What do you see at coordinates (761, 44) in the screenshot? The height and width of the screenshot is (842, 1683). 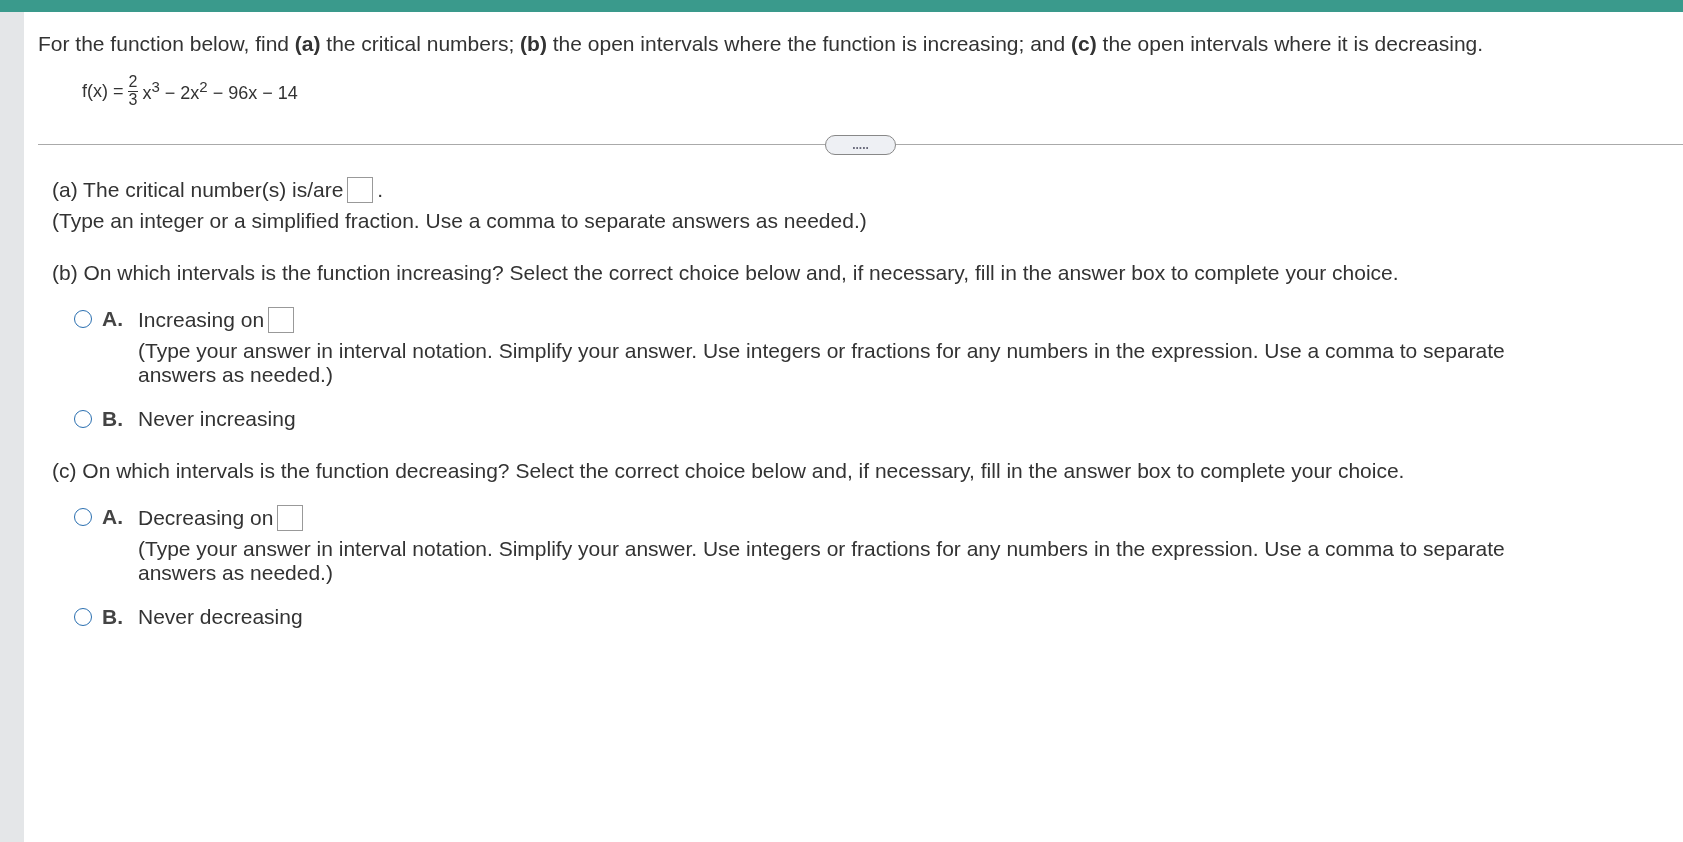 I see `question-text: For the function below, find (a) the critical numbers; (b) the open intervals where the function is increasing; and (c) the open intervals where it is decreasing.` at bounding box center [761, 44].